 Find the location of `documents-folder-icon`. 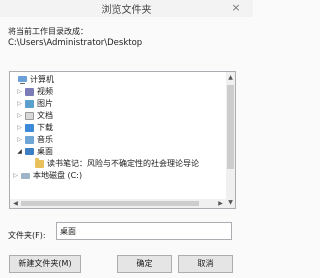

documents-folder-icon is located at coordinates (29, 116).